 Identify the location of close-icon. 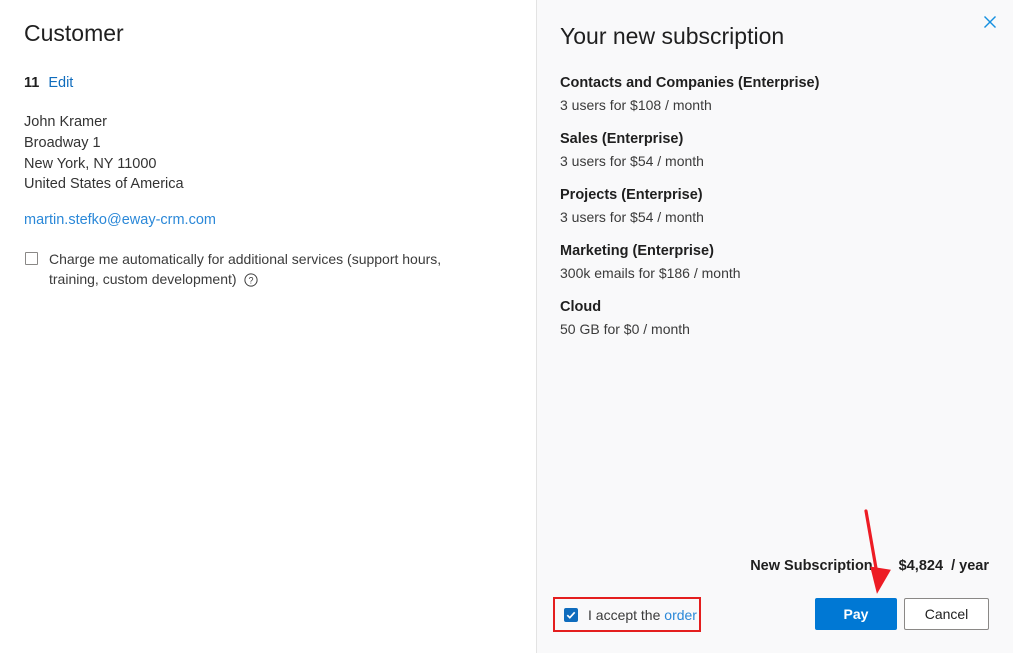
(990, 22).